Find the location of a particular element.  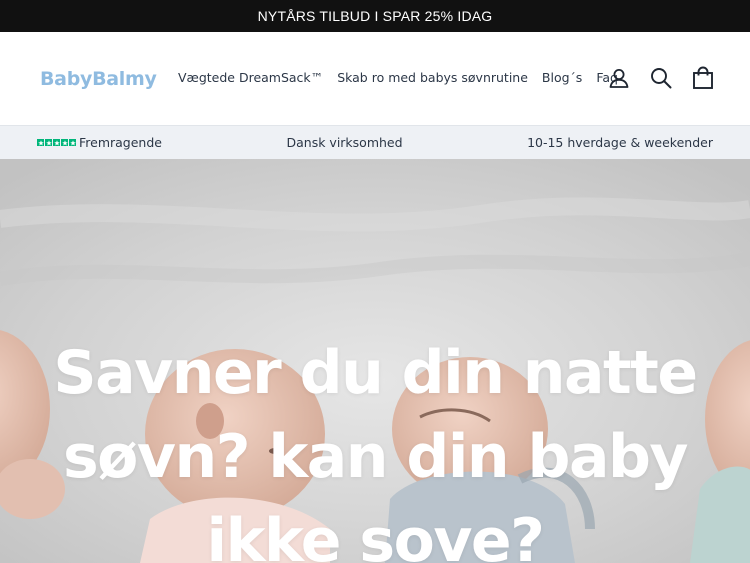

nav-item-sleep-routine: Skab ro med babys søvnrutine is located at coordinates (432, 77).